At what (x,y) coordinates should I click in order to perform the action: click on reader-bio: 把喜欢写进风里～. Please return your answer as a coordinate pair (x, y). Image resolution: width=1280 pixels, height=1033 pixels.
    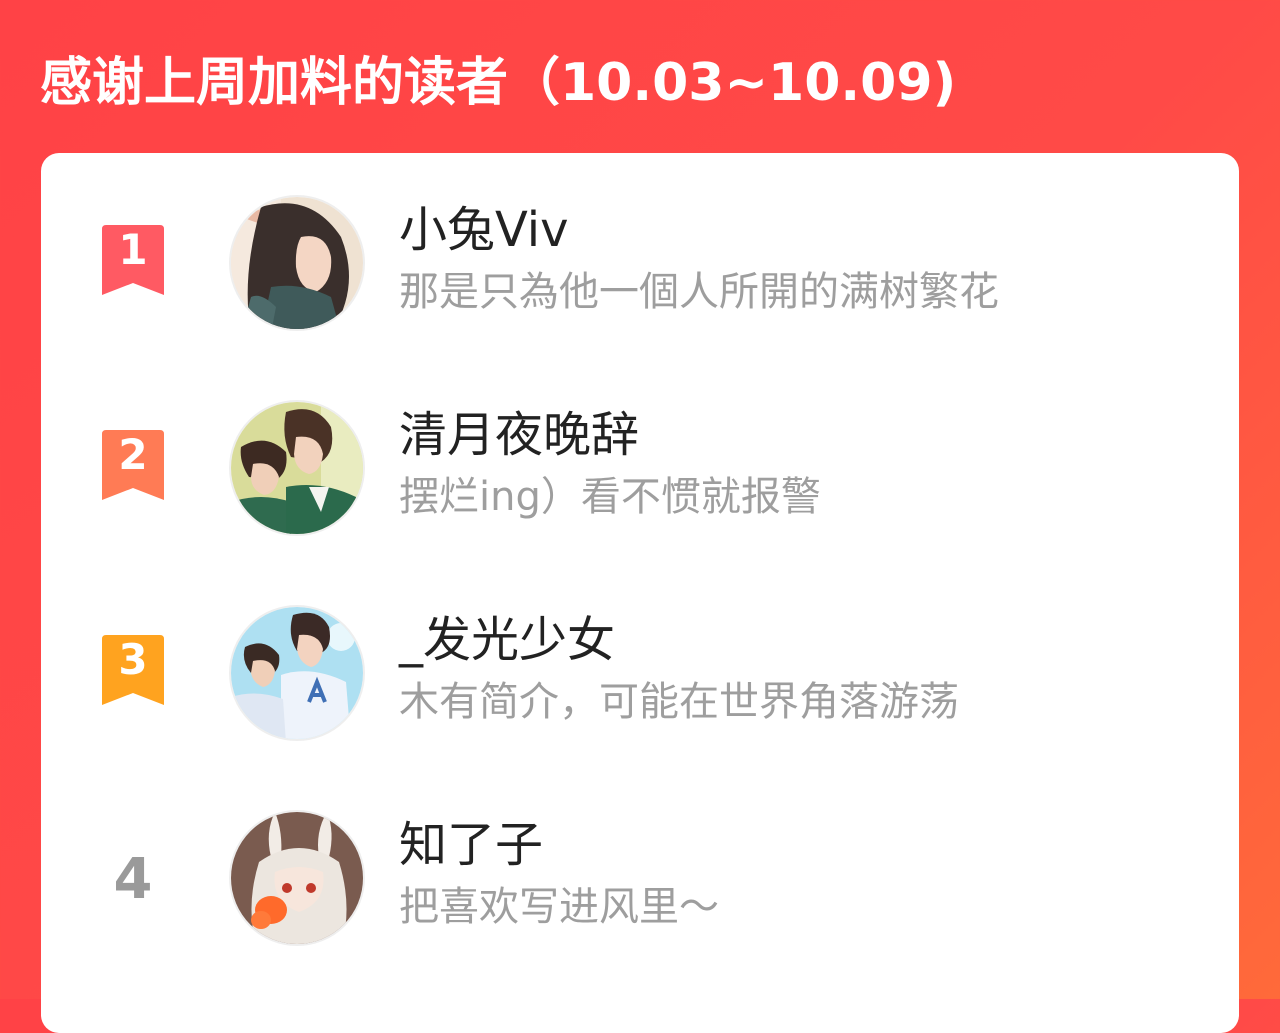
    Looking at the image, I should click on (559, 907).